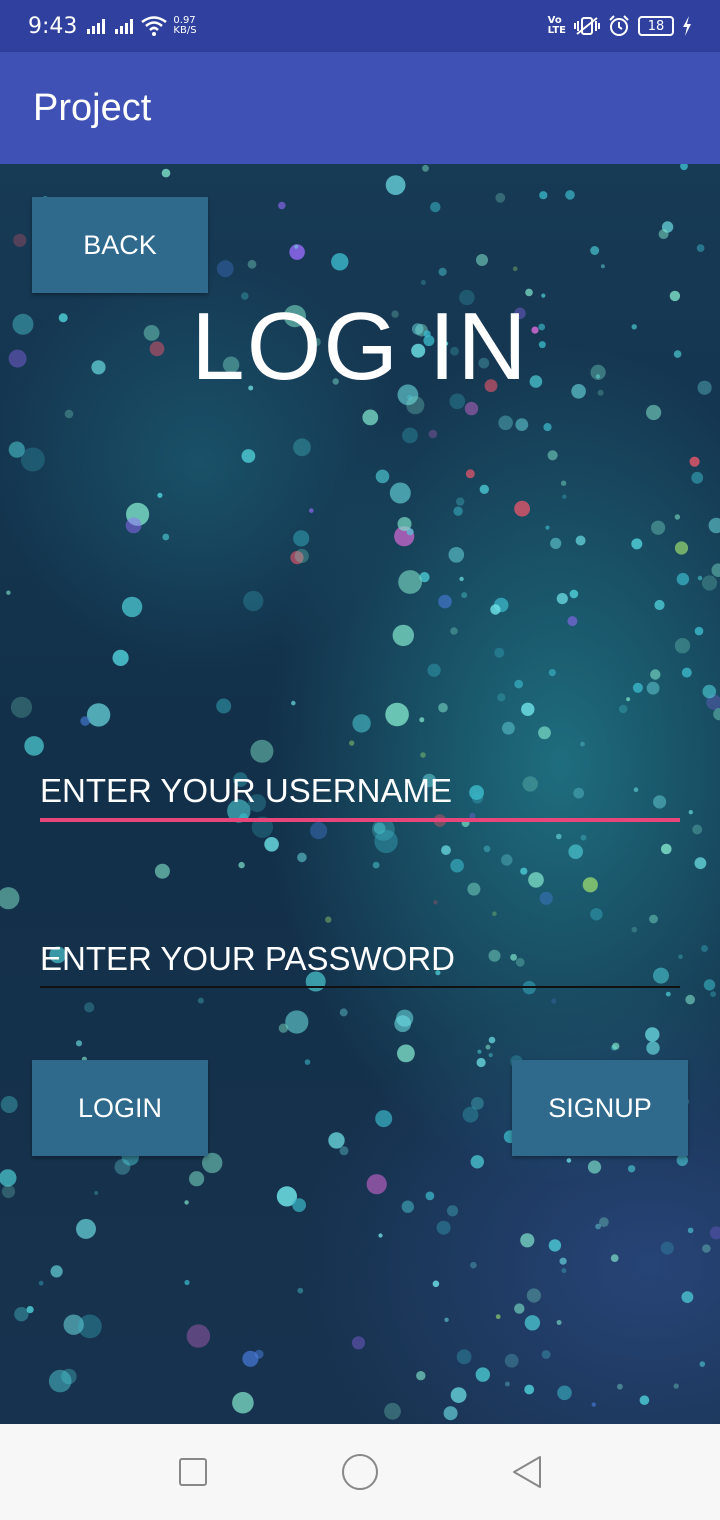  I want to click on username-field: ENTER YOUR USERNAME, so click(360, 797).